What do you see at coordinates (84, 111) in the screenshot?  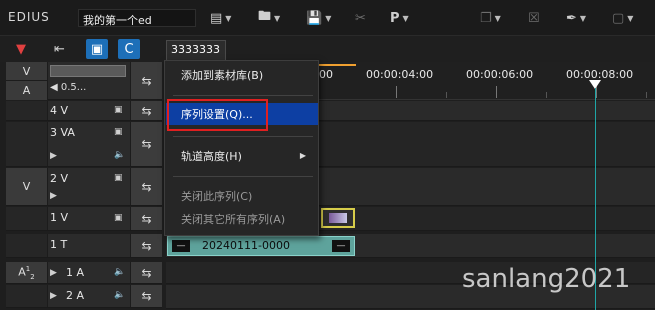 I see `track-4v: 4 V ▣ ⇆` at bounding box center [84, 111].